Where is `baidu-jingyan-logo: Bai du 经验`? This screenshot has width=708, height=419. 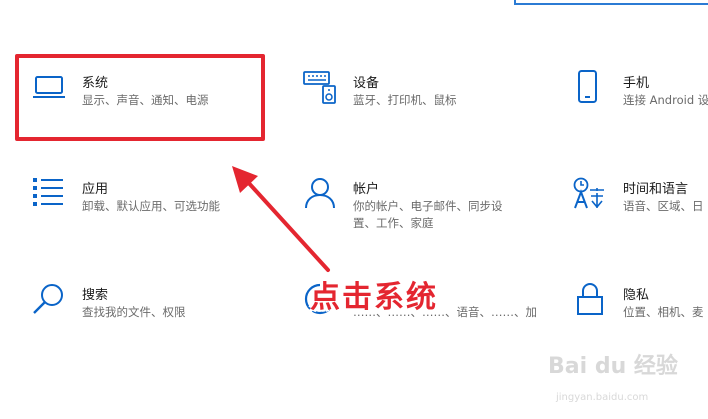 baidu-jingyan-logo: Bai du 经验 is located at coordinates (613, 366).